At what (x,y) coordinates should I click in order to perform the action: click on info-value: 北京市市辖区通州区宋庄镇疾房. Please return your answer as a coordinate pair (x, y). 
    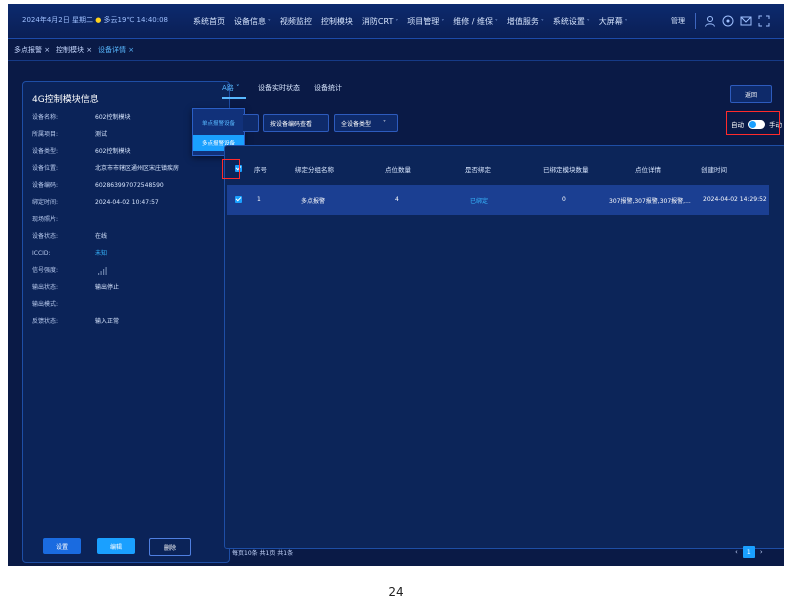
    Looking at the image, I should click on (137, 168).